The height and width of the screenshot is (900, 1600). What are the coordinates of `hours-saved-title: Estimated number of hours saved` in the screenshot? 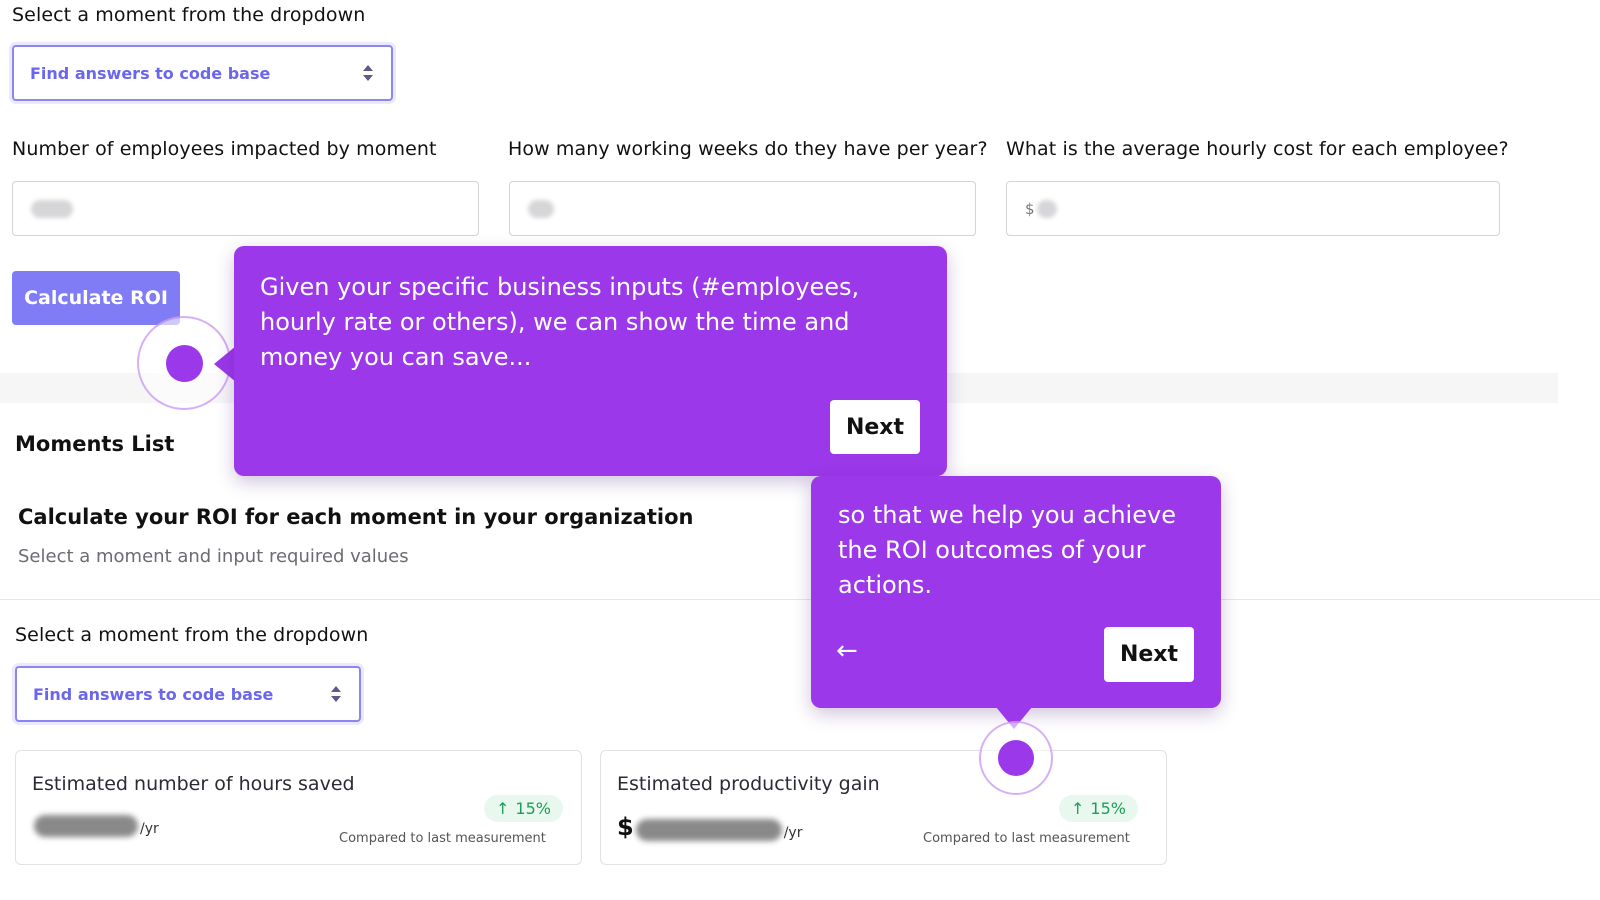 It's located at (193, 784).